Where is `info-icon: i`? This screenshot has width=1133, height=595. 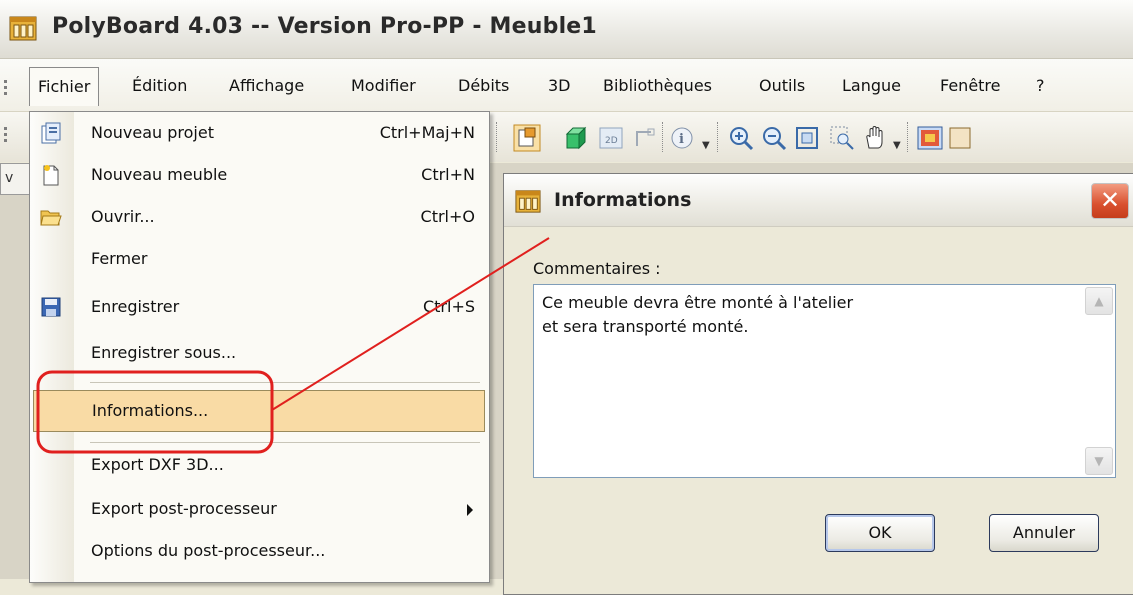
info-icon: i is located at coordinates (682, 138).